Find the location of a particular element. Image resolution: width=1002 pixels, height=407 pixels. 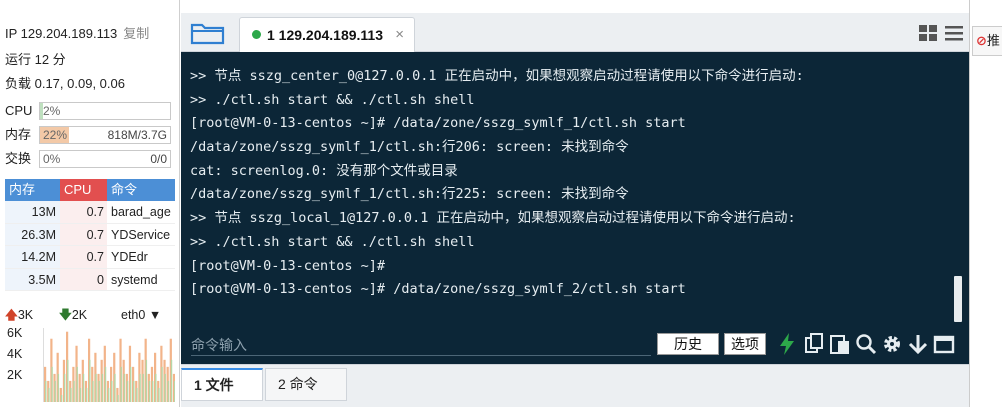

proc-command: YDEdr is located at coordinates (129, 257).